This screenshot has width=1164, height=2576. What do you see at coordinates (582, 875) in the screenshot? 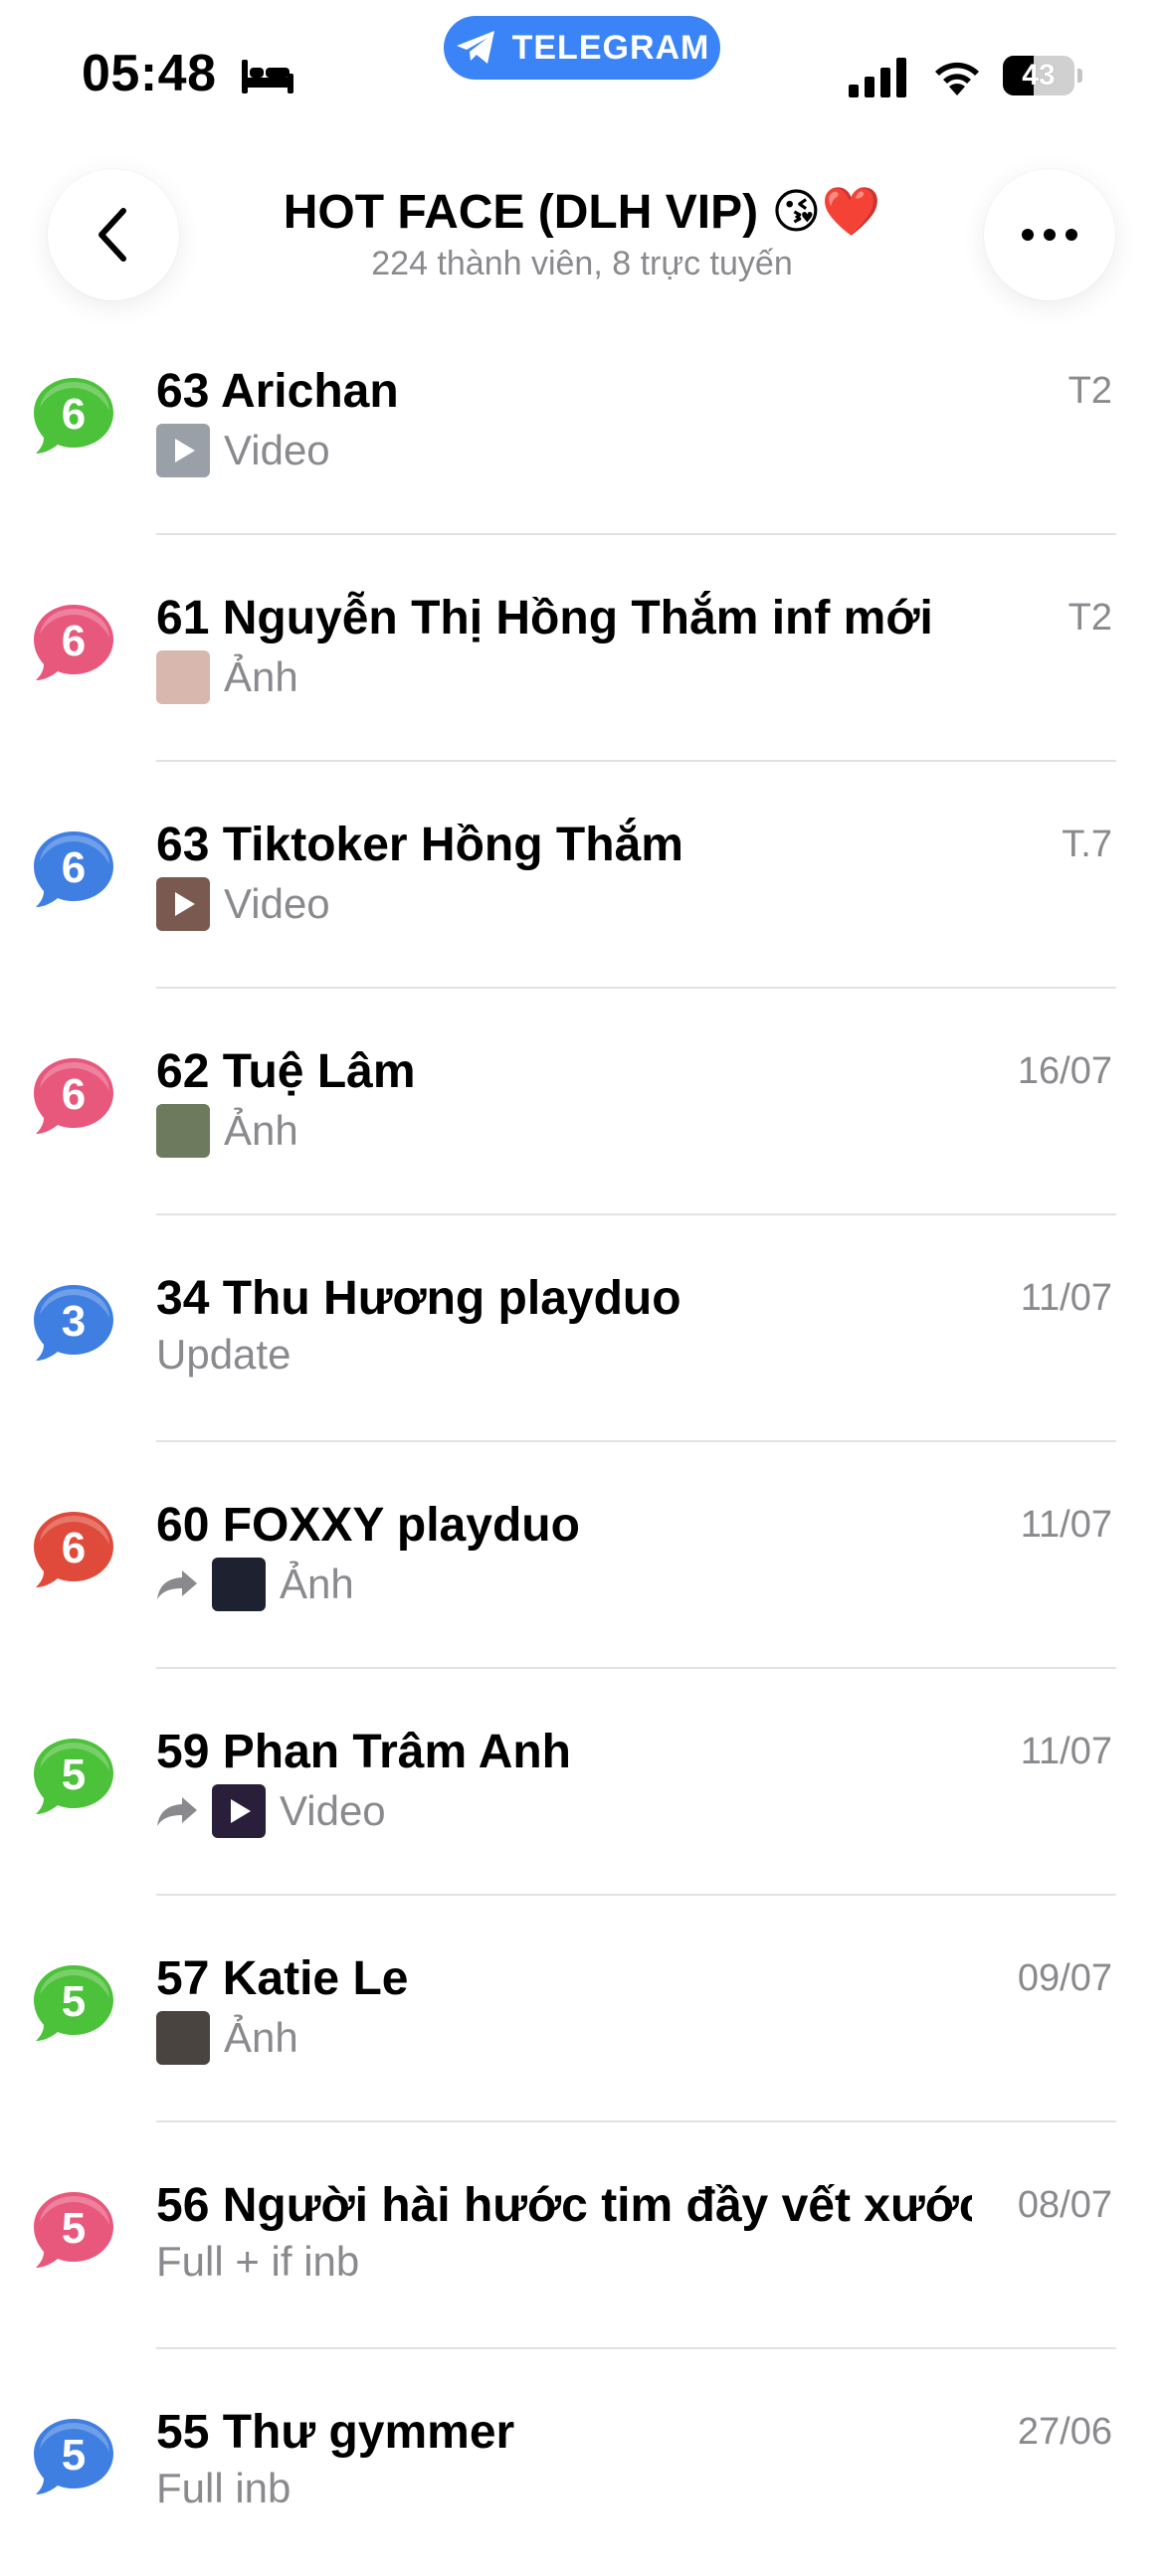
I see `topic-row: 6 63 Tiktoker Hồng Thắm T.7 Video` at bounding box center [582, 875].